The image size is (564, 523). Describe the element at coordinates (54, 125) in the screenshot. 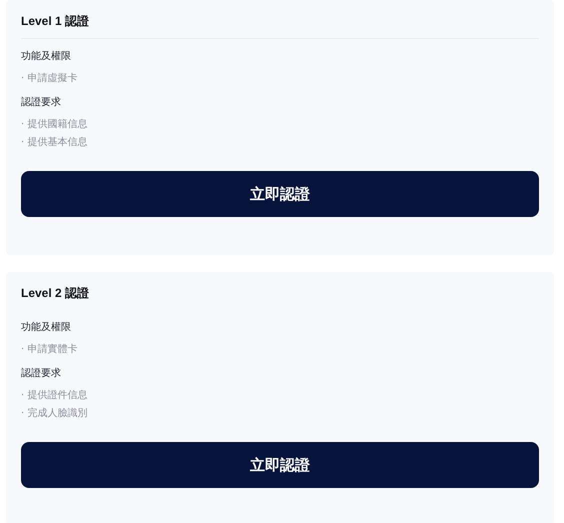

I see `list-item: · 提供國籍信息` at that location.